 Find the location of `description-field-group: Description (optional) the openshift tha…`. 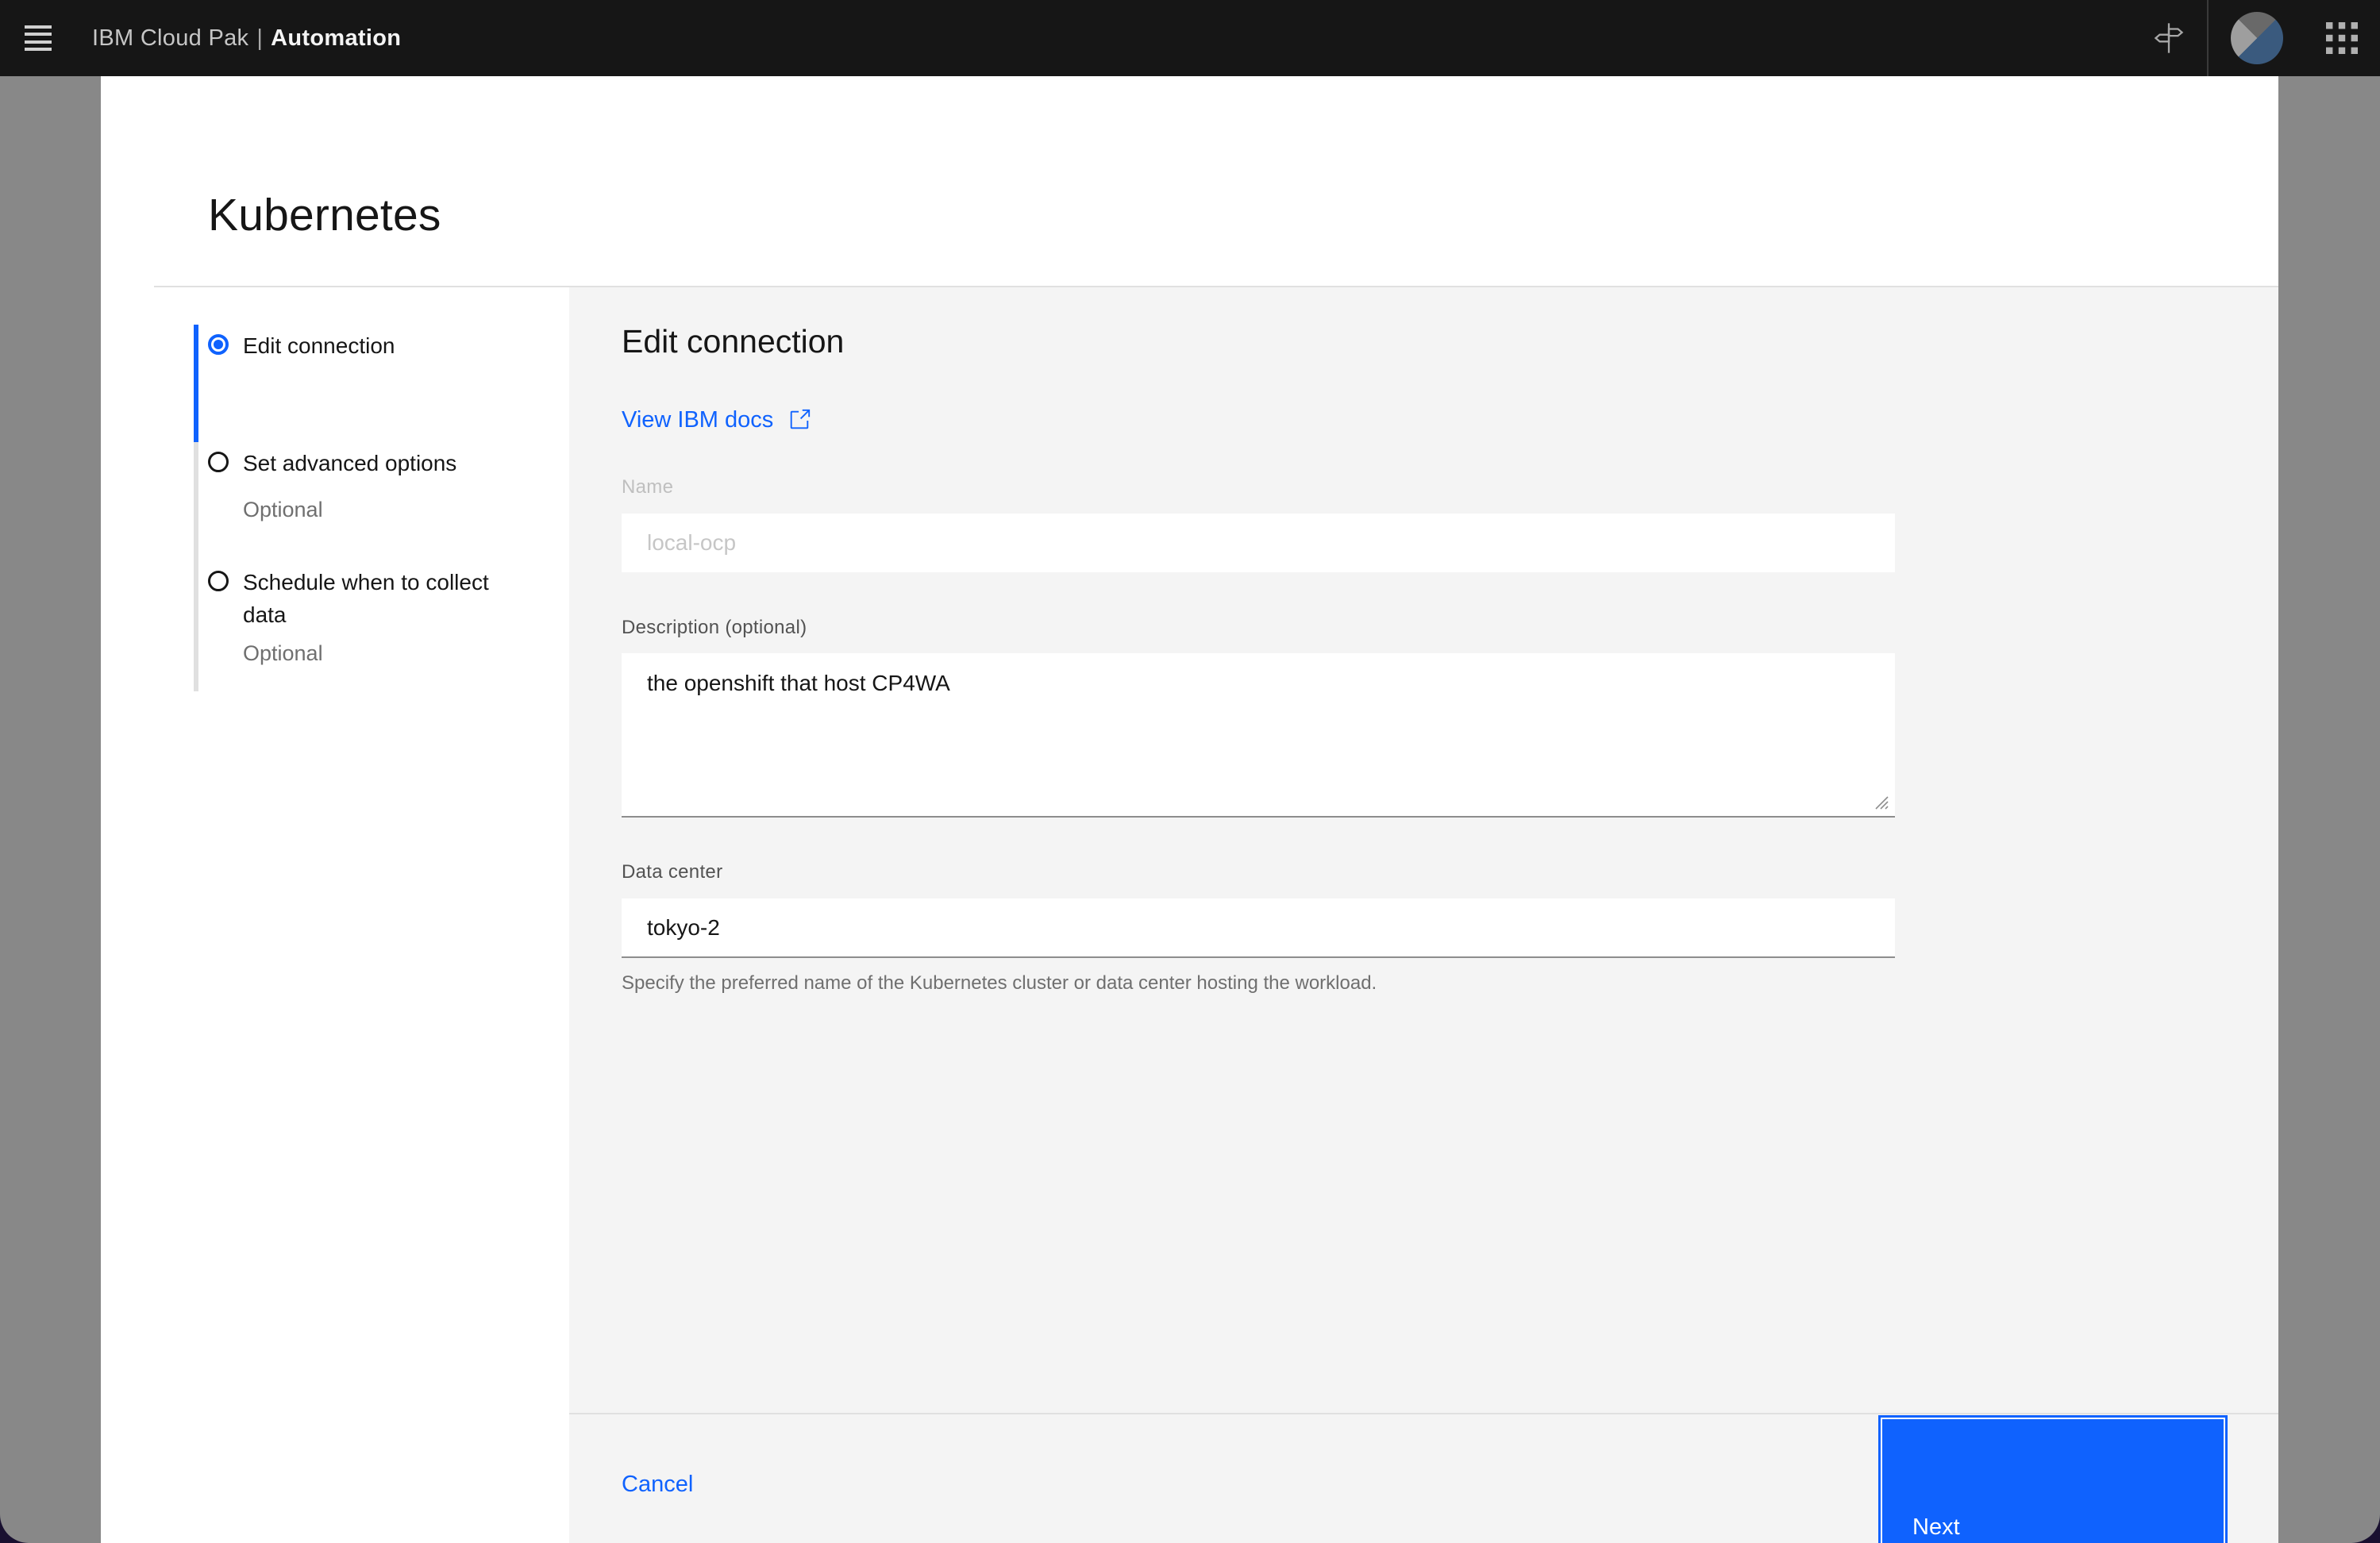

description-field-group: Description (optional) the openshift tha… is located at coordinates (1258, 717).